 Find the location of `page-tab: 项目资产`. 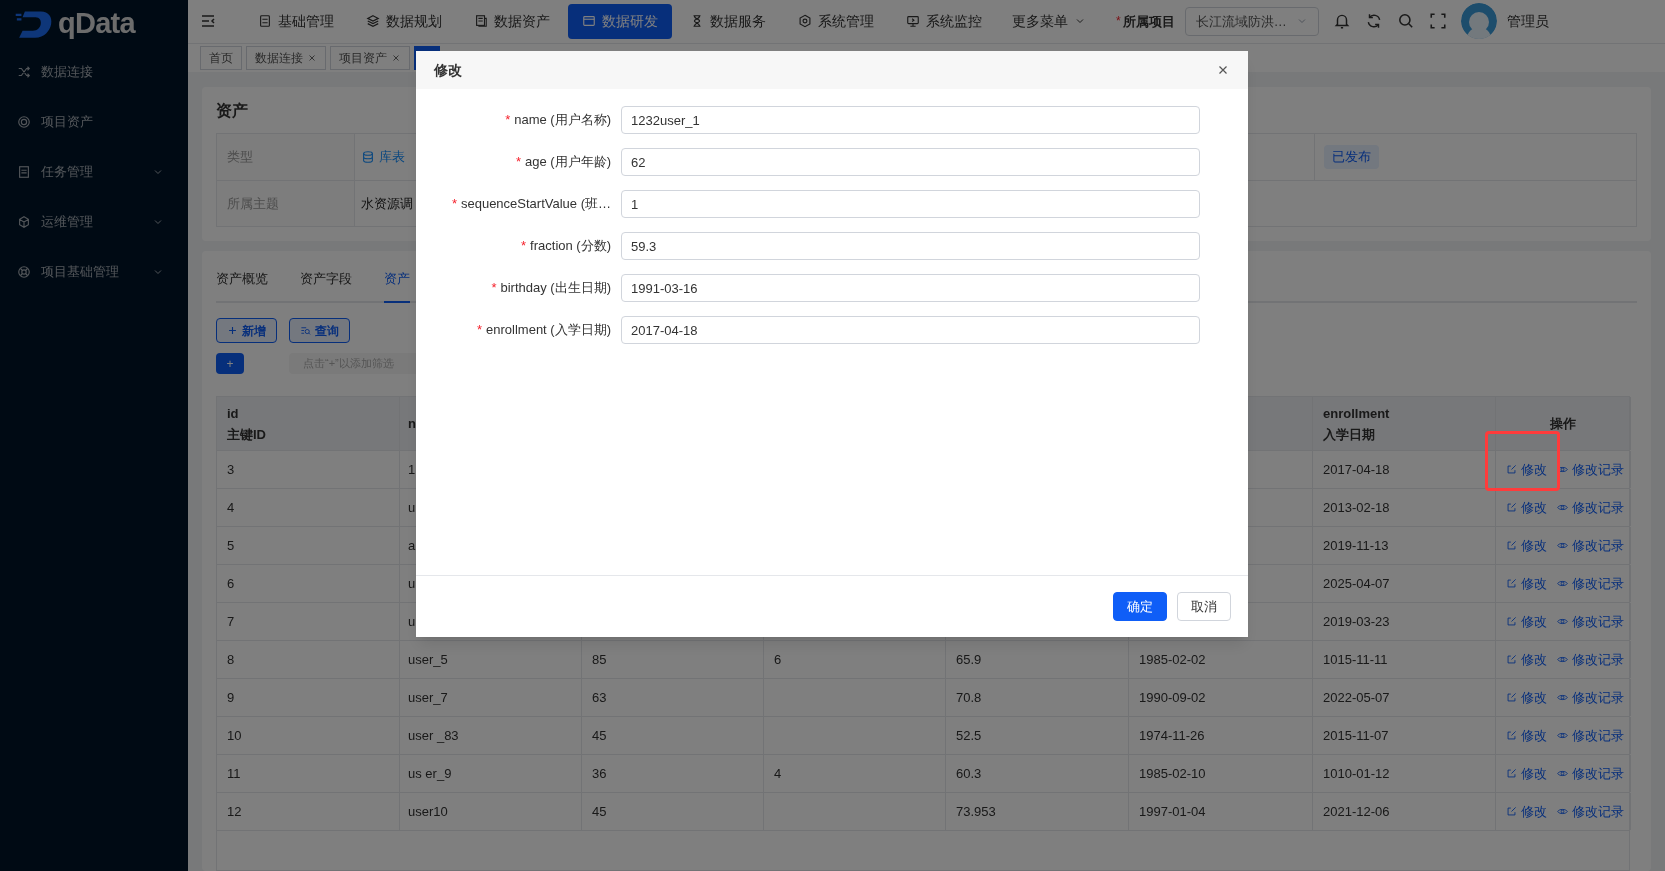

page-tab: 项目资产 is located at coordinates (370, 57).